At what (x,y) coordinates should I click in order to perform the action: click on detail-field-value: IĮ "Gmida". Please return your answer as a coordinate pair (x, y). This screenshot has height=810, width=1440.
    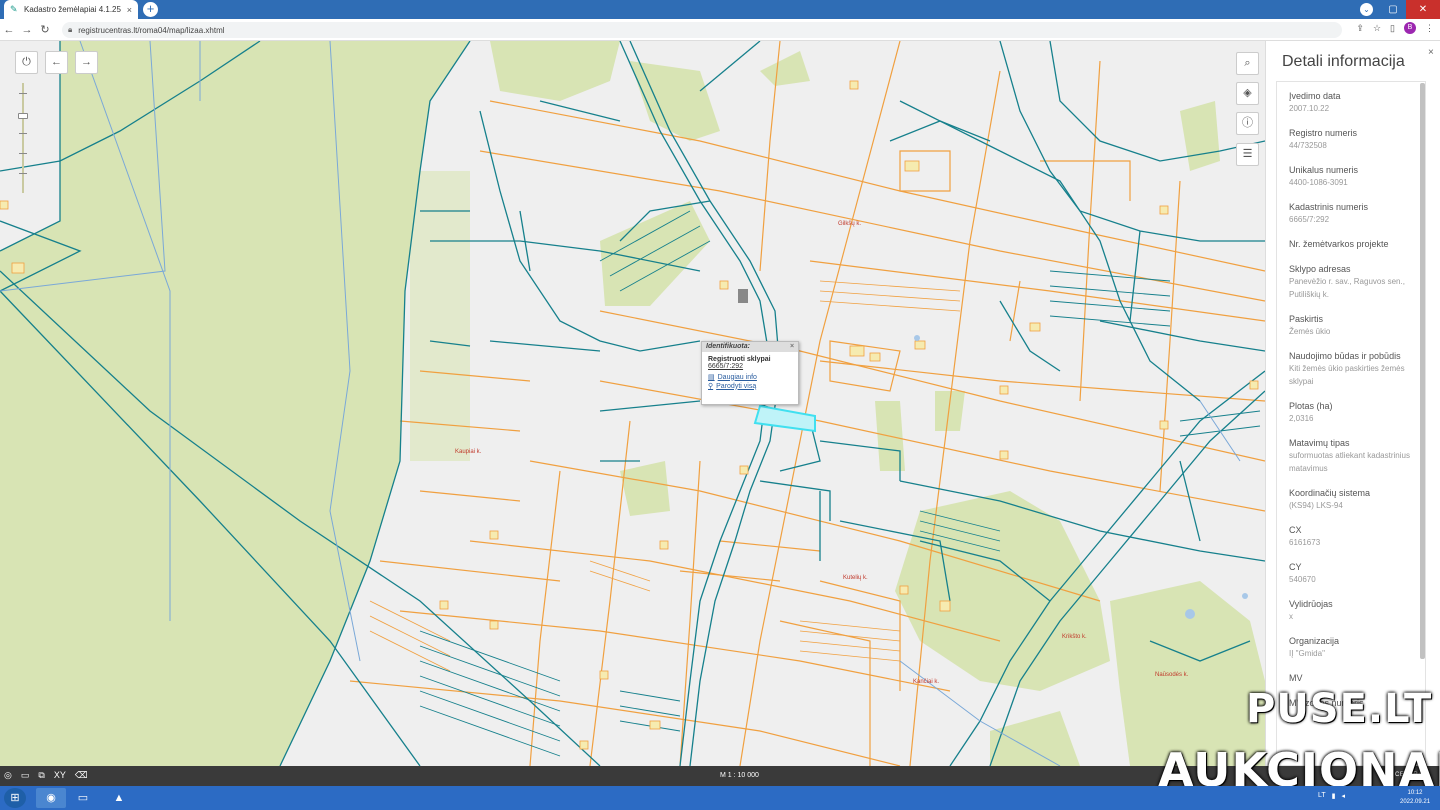
    Looking at the image, I should click on (1307, 653).